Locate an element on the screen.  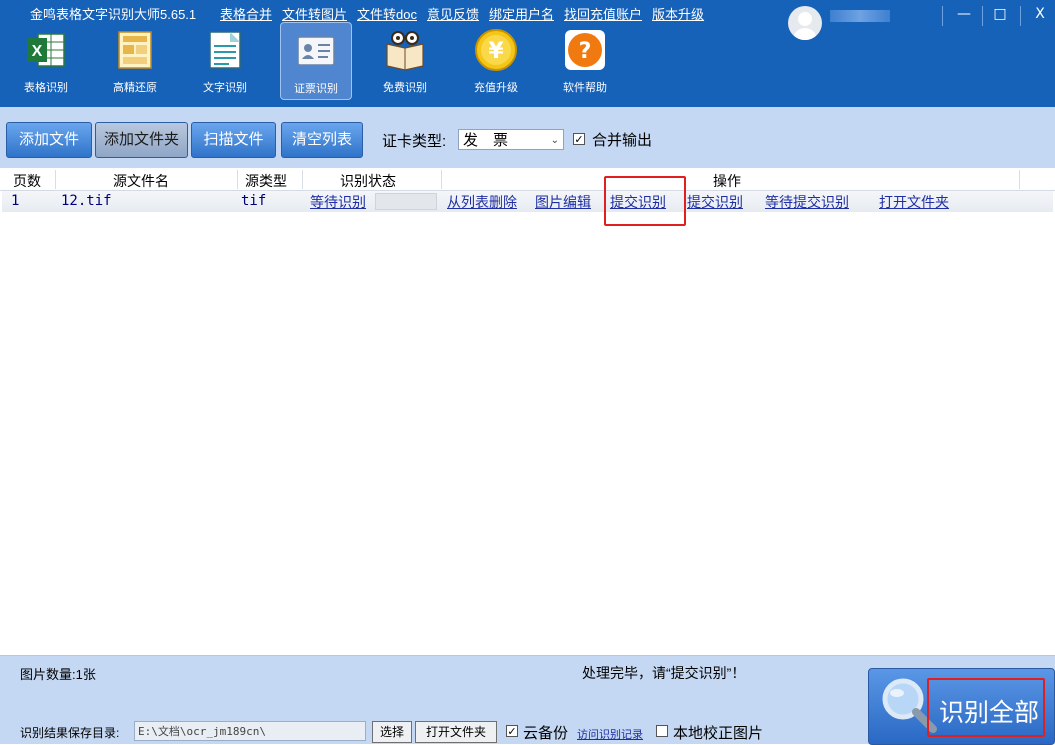
remove-from-list-link: 从列表删除 is located at coordinates (482, 202).